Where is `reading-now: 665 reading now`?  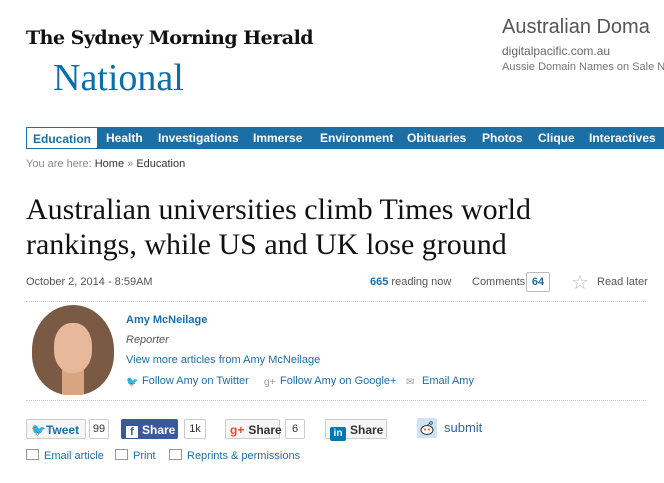 reading-now: 665 reading now is located at coordinates (410, 282).